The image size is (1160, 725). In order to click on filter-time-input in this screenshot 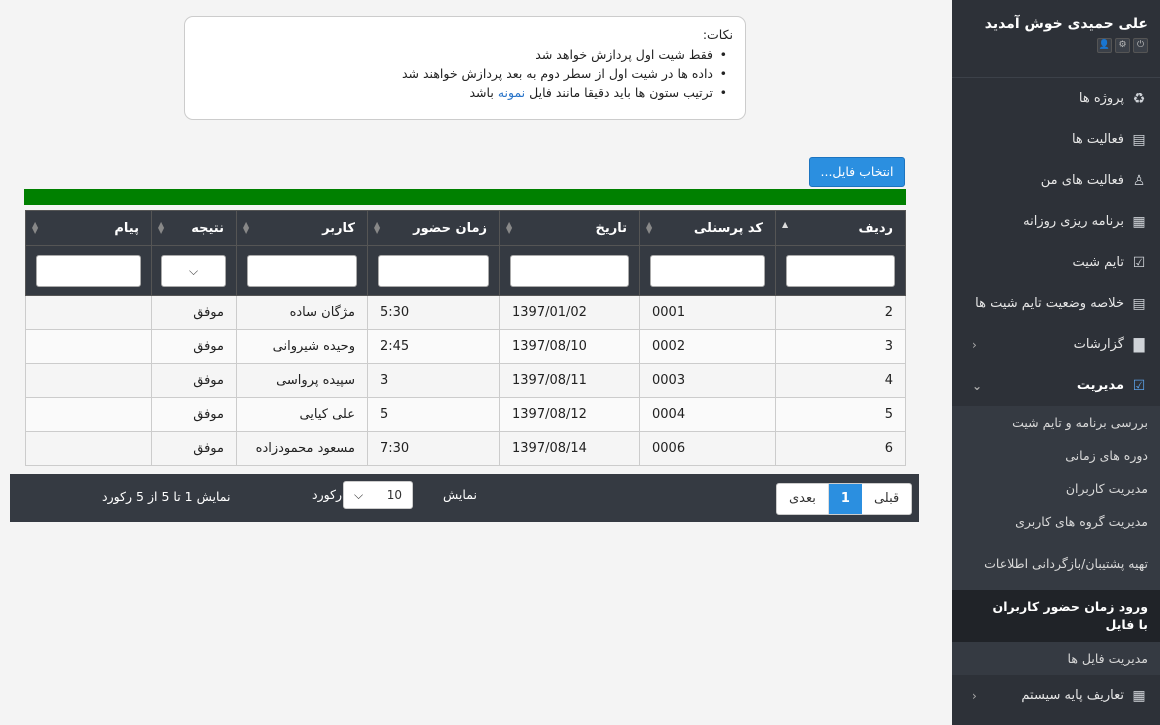, I will do `click(433, 270)`.